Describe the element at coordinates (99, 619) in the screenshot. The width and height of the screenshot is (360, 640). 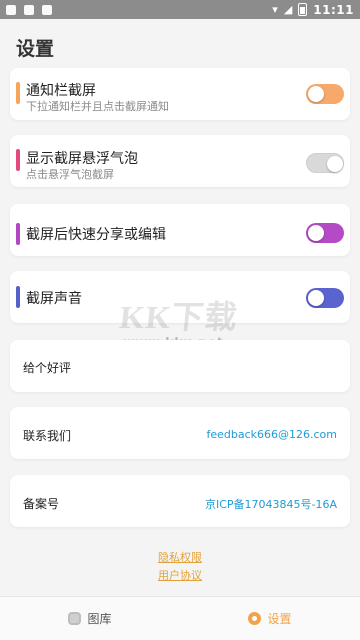
I see `nav-gallery-label: 图库` at that location.